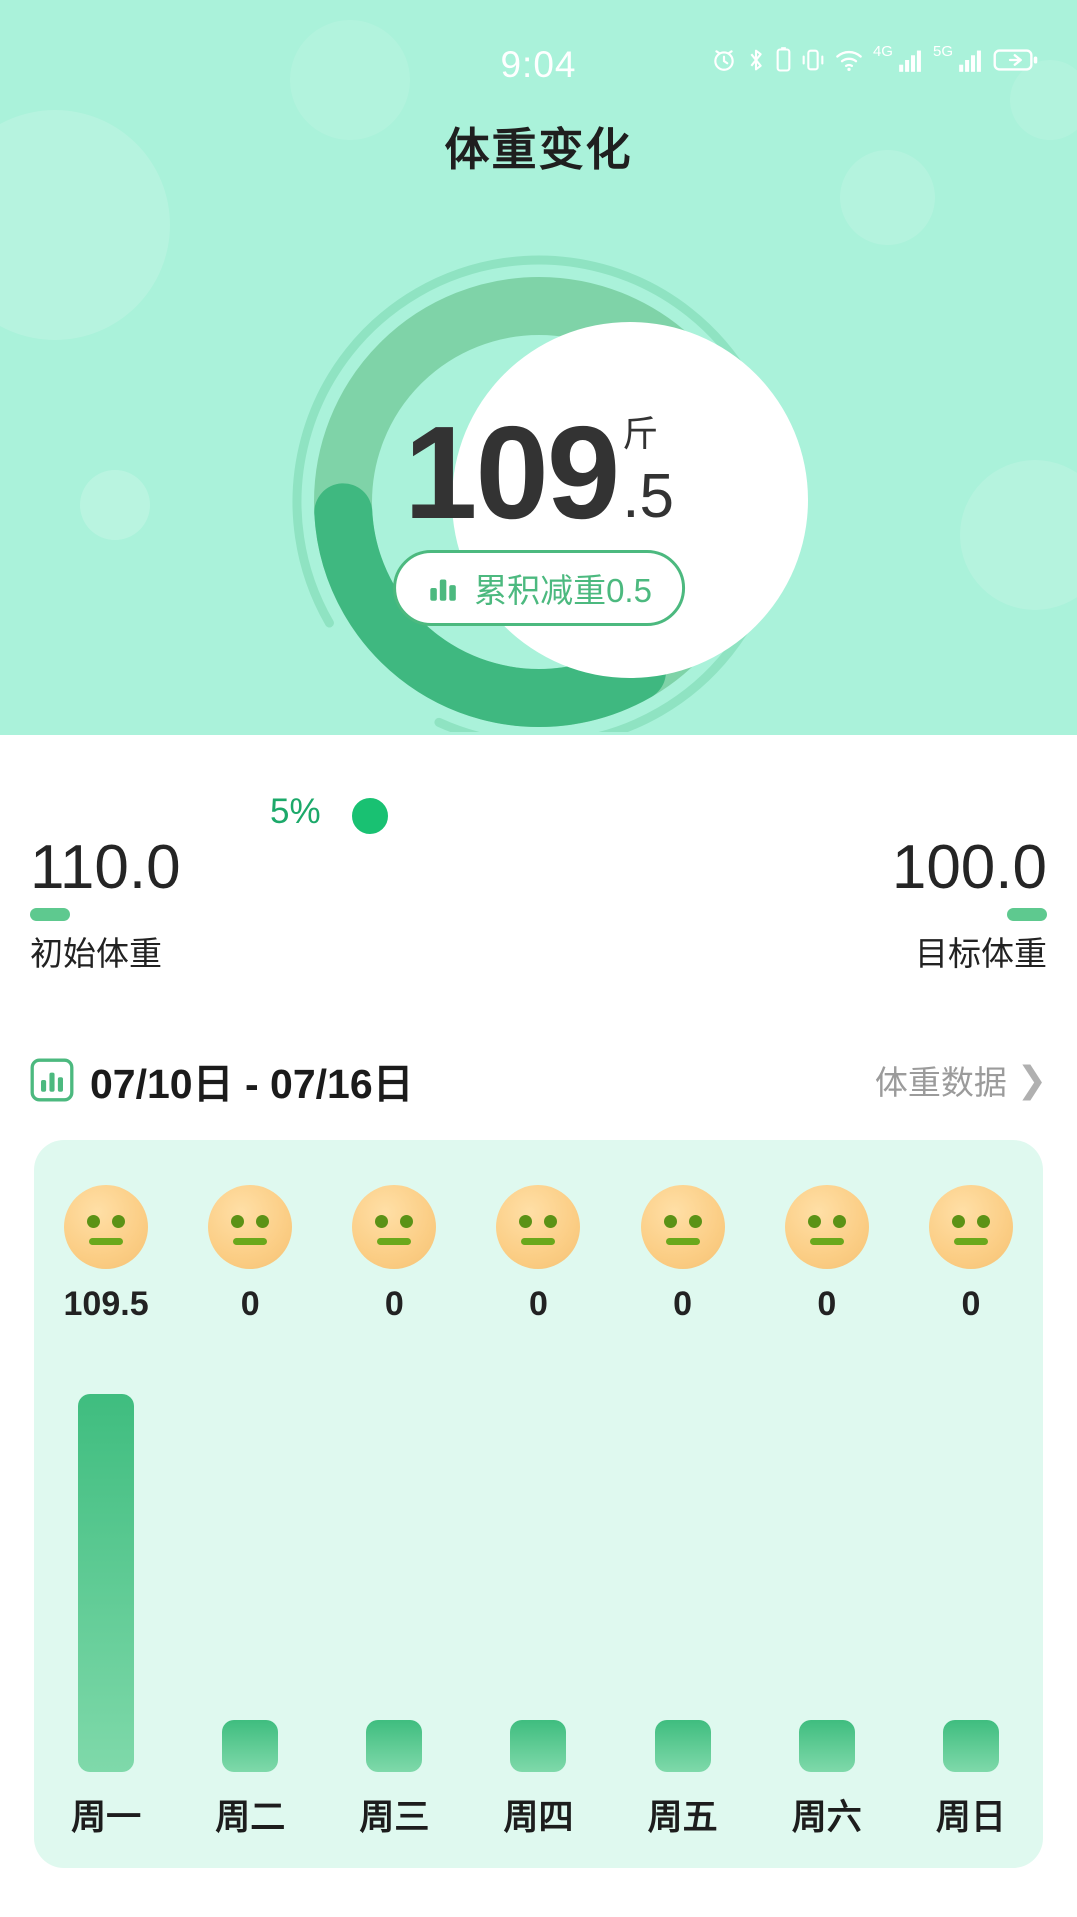  I want to click on vibrate-icon, so click(813, 60).